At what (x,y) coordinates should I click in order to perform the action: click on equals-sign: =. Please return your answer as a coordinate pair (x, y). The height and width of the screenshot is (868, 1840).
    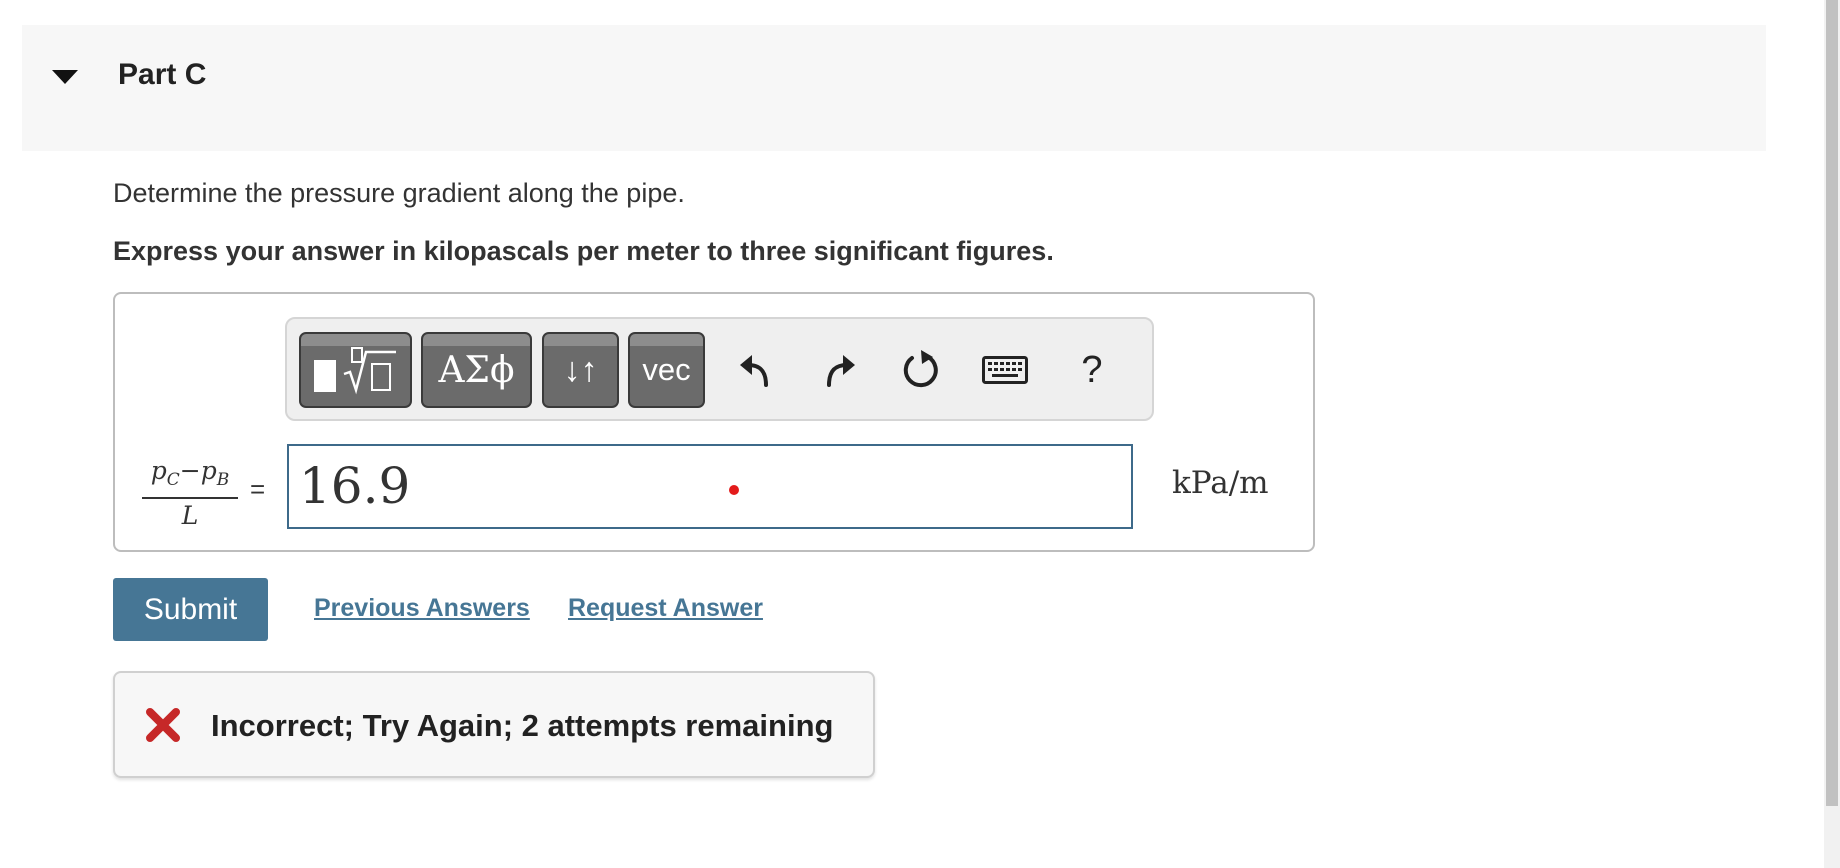
    Looking at the image, I should click on (258, 489).